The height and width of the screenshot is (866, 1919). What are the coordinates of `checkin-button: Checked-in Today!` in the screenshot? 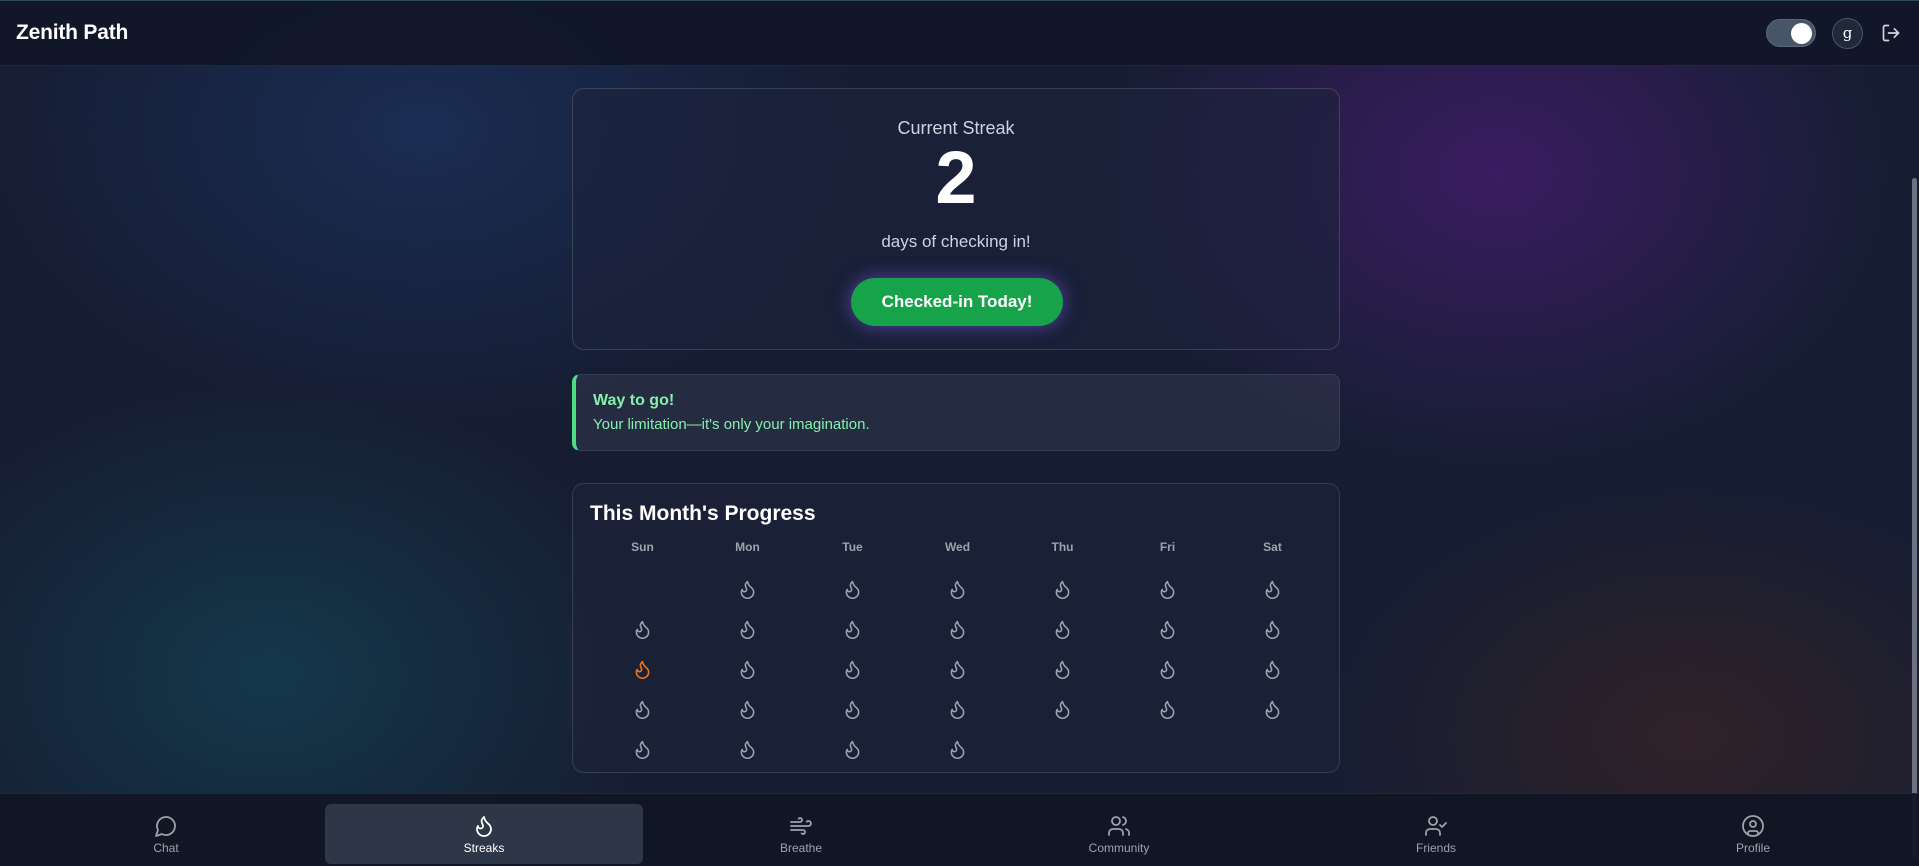 It's located at (957, 302).